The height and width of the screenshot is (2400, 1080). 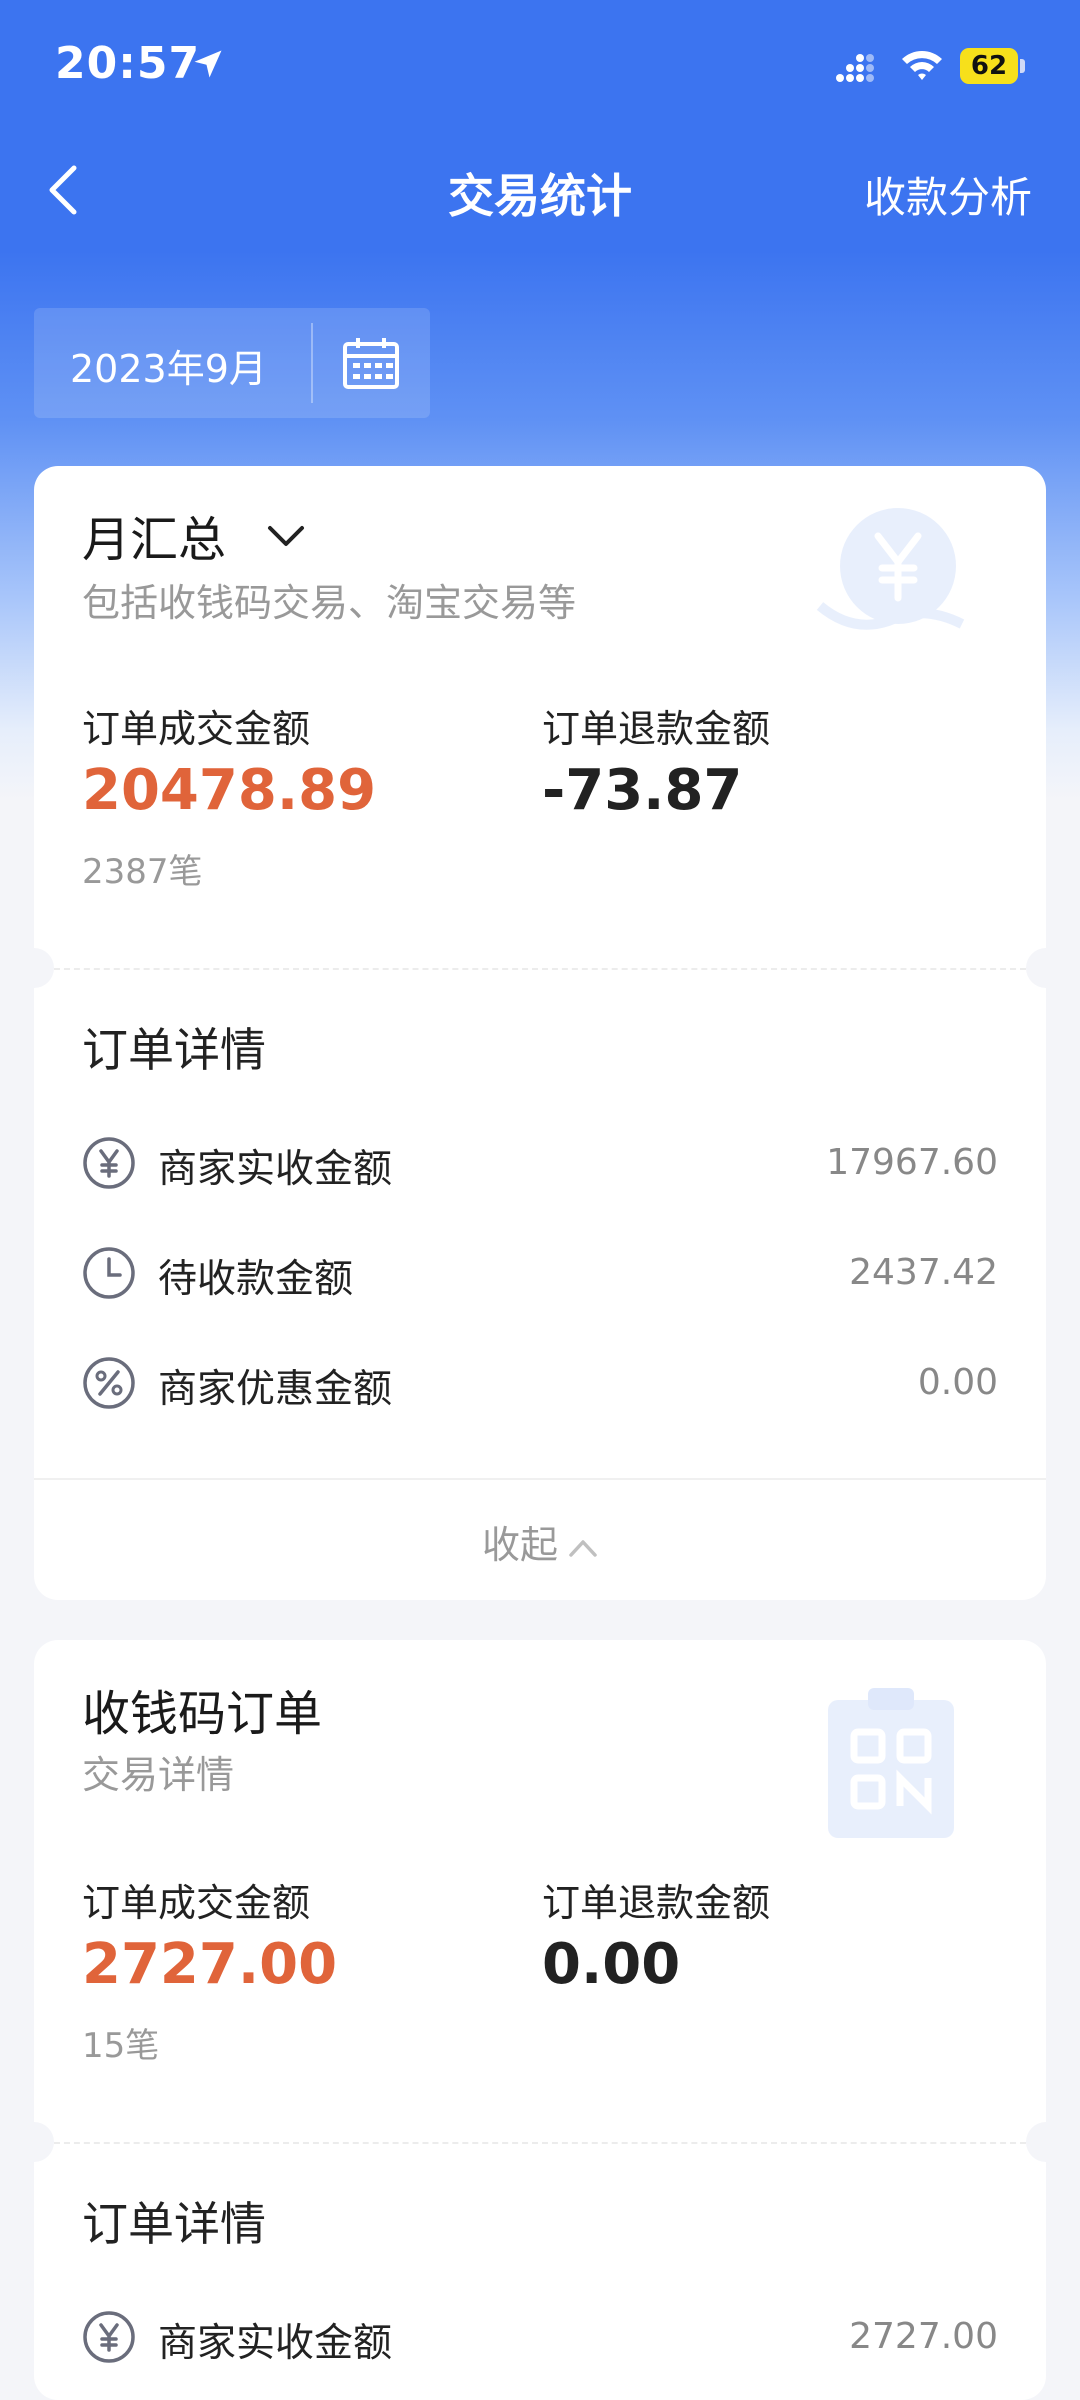 I want to click on qr-orders-title: 收钱码订单, so click(x=202, y=1714).